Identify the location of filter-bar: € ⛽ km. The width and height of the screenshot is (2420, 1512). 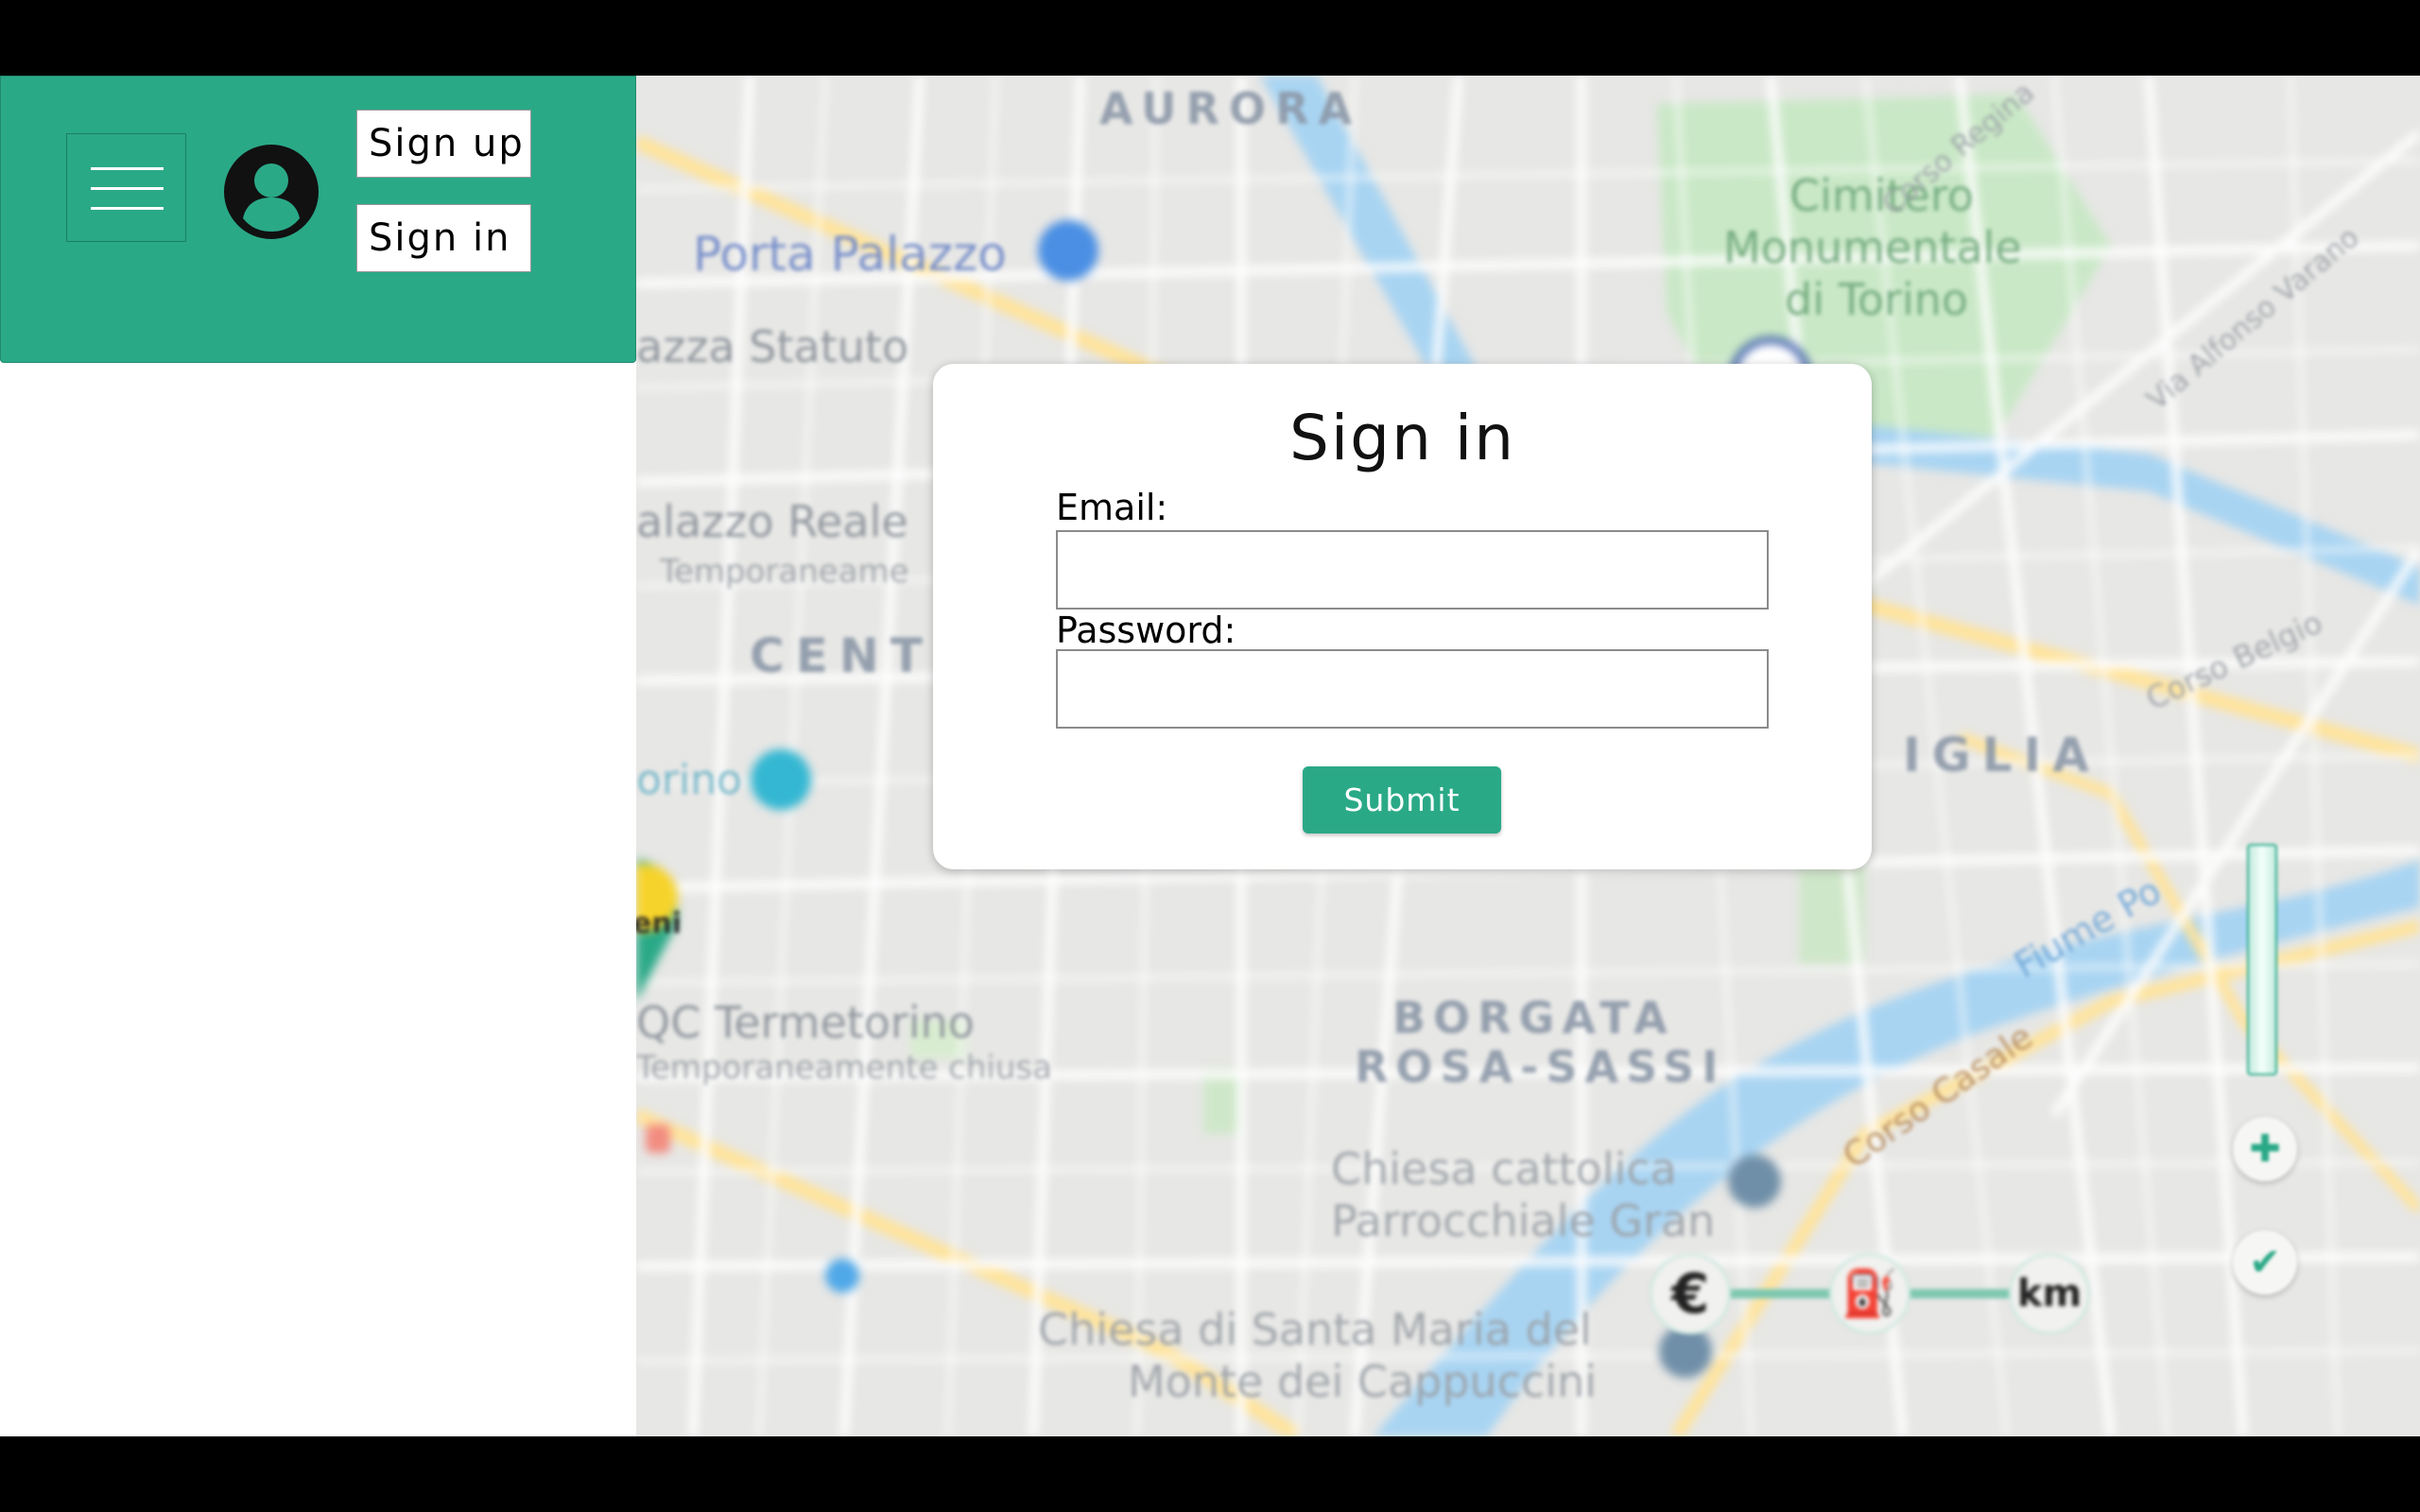
(1872, 1294).